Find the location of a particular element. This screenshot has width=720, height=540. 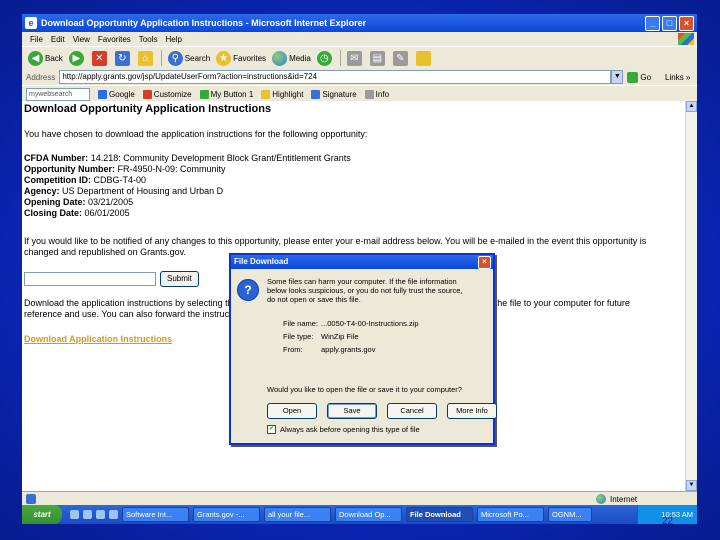

quick-launch is located at coordinates (94, 514).